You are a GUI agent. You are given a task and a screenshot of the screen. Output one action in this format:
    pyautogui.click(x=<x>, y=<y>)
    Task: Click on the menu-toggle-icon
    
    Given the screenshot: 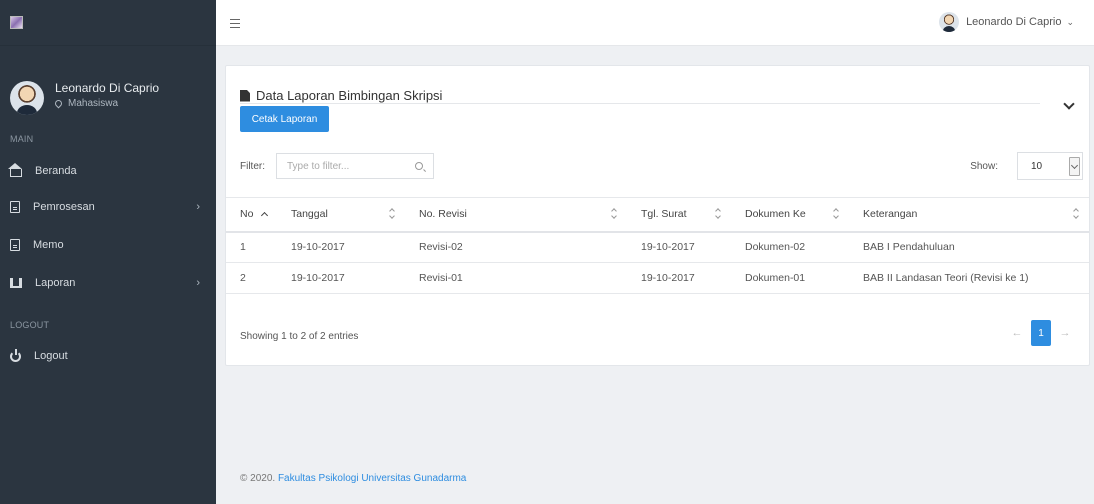 What is the action you would take?
    pyautogui.click(x=235, y=23)
    